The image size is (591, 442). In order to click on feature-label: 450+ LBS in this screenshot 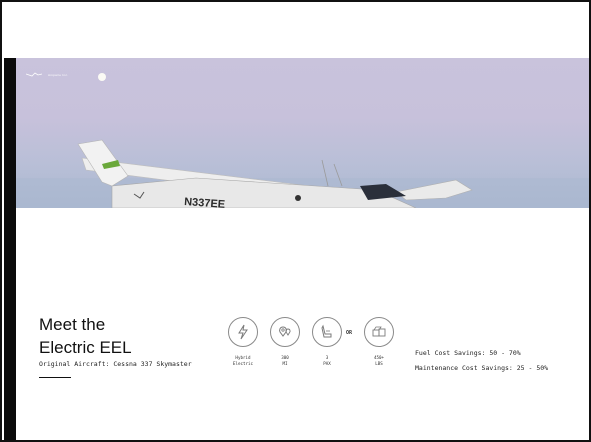, I will do `click(379, 360)`.